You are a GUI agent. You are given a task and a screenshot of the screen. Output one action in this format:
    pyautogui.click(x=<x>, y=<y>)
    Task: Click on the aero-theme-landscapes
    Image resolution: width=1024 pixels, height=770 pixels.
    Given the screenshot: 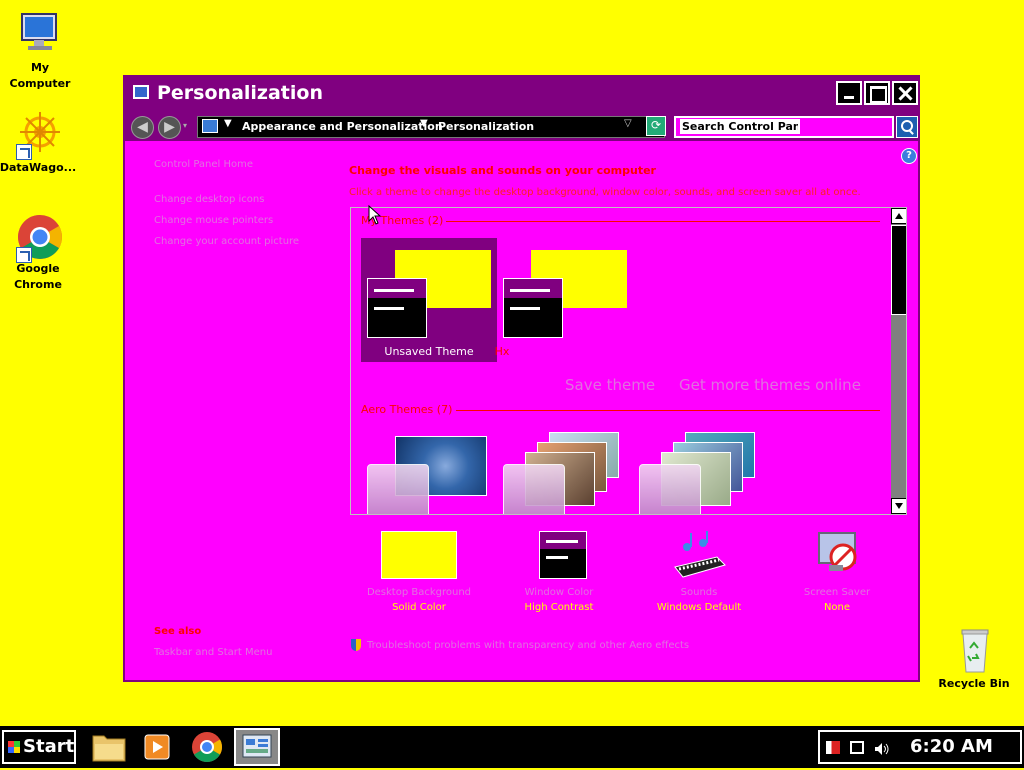 What is the action you would take?
    pyautogui.click(x=698, y=473)
    